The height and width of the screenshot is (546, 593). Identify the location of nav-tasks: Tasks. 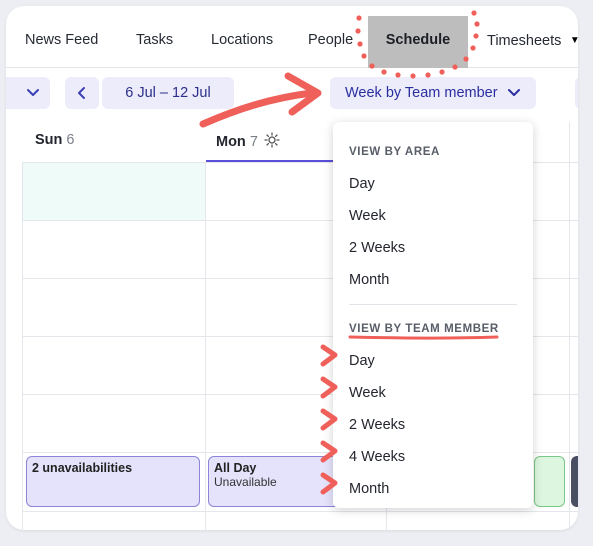
(154, 40).